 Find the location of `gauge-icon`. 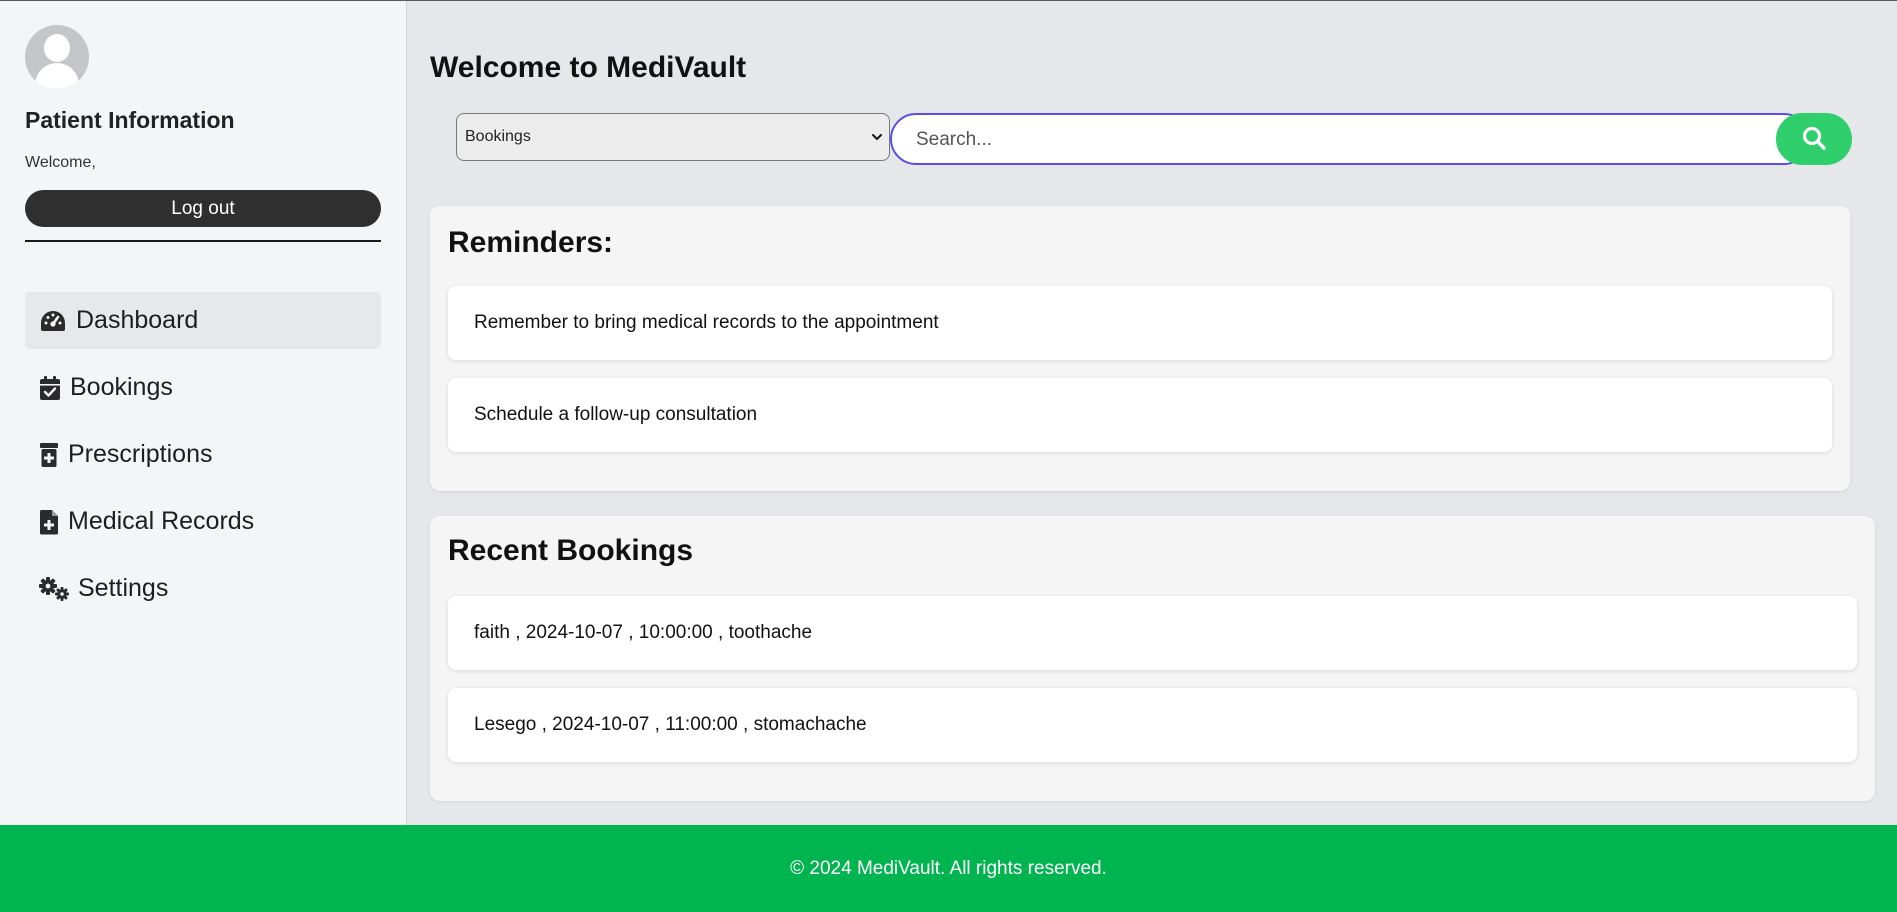

gauge-icon is located at coordinates (53, 321).